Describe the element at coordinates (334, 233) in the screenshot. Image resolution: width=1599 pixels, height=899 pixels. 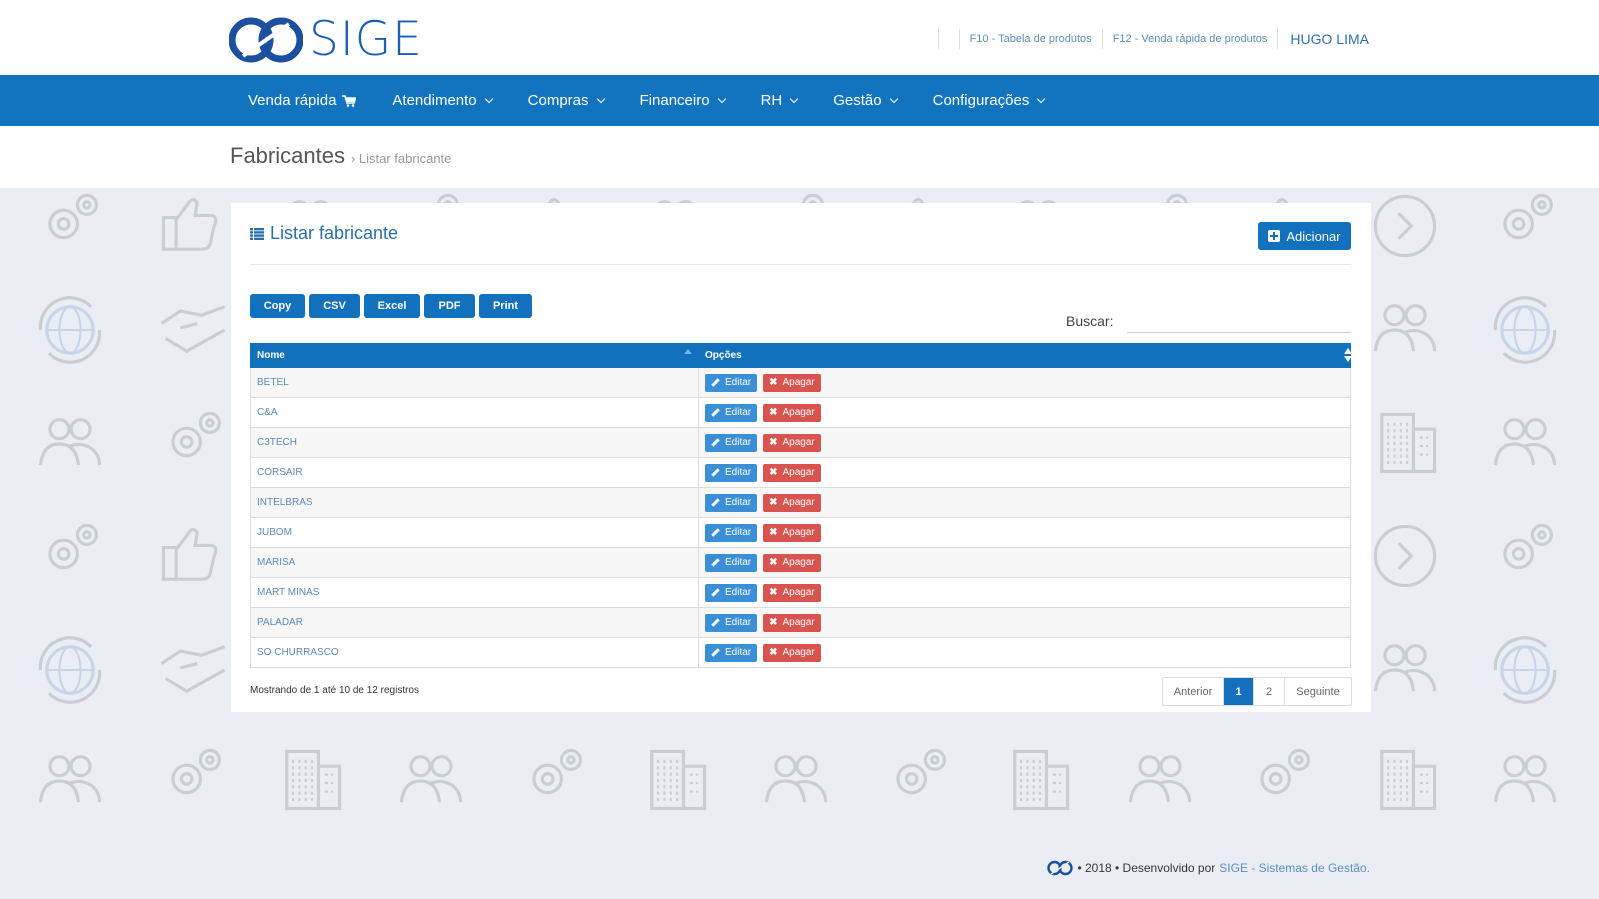
I see `panel-title: Listar fabricante` at that location.